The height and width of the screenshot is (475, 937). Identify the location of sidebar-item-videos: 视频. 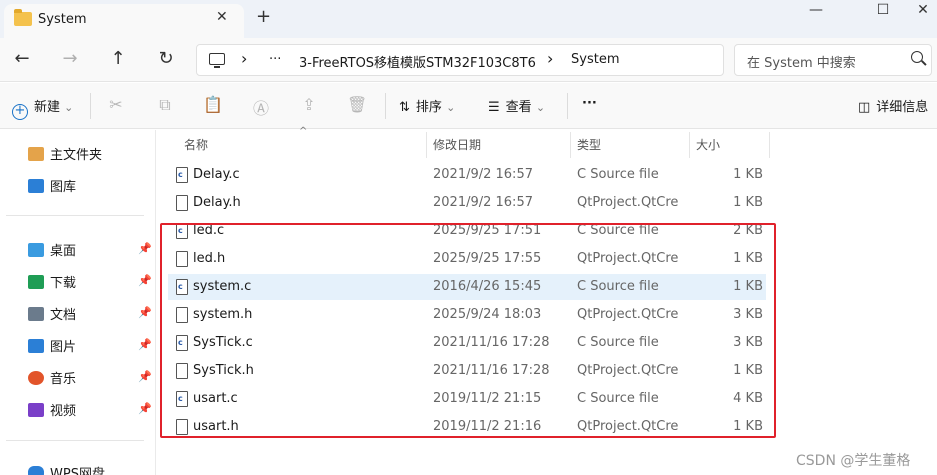
(52, 410).